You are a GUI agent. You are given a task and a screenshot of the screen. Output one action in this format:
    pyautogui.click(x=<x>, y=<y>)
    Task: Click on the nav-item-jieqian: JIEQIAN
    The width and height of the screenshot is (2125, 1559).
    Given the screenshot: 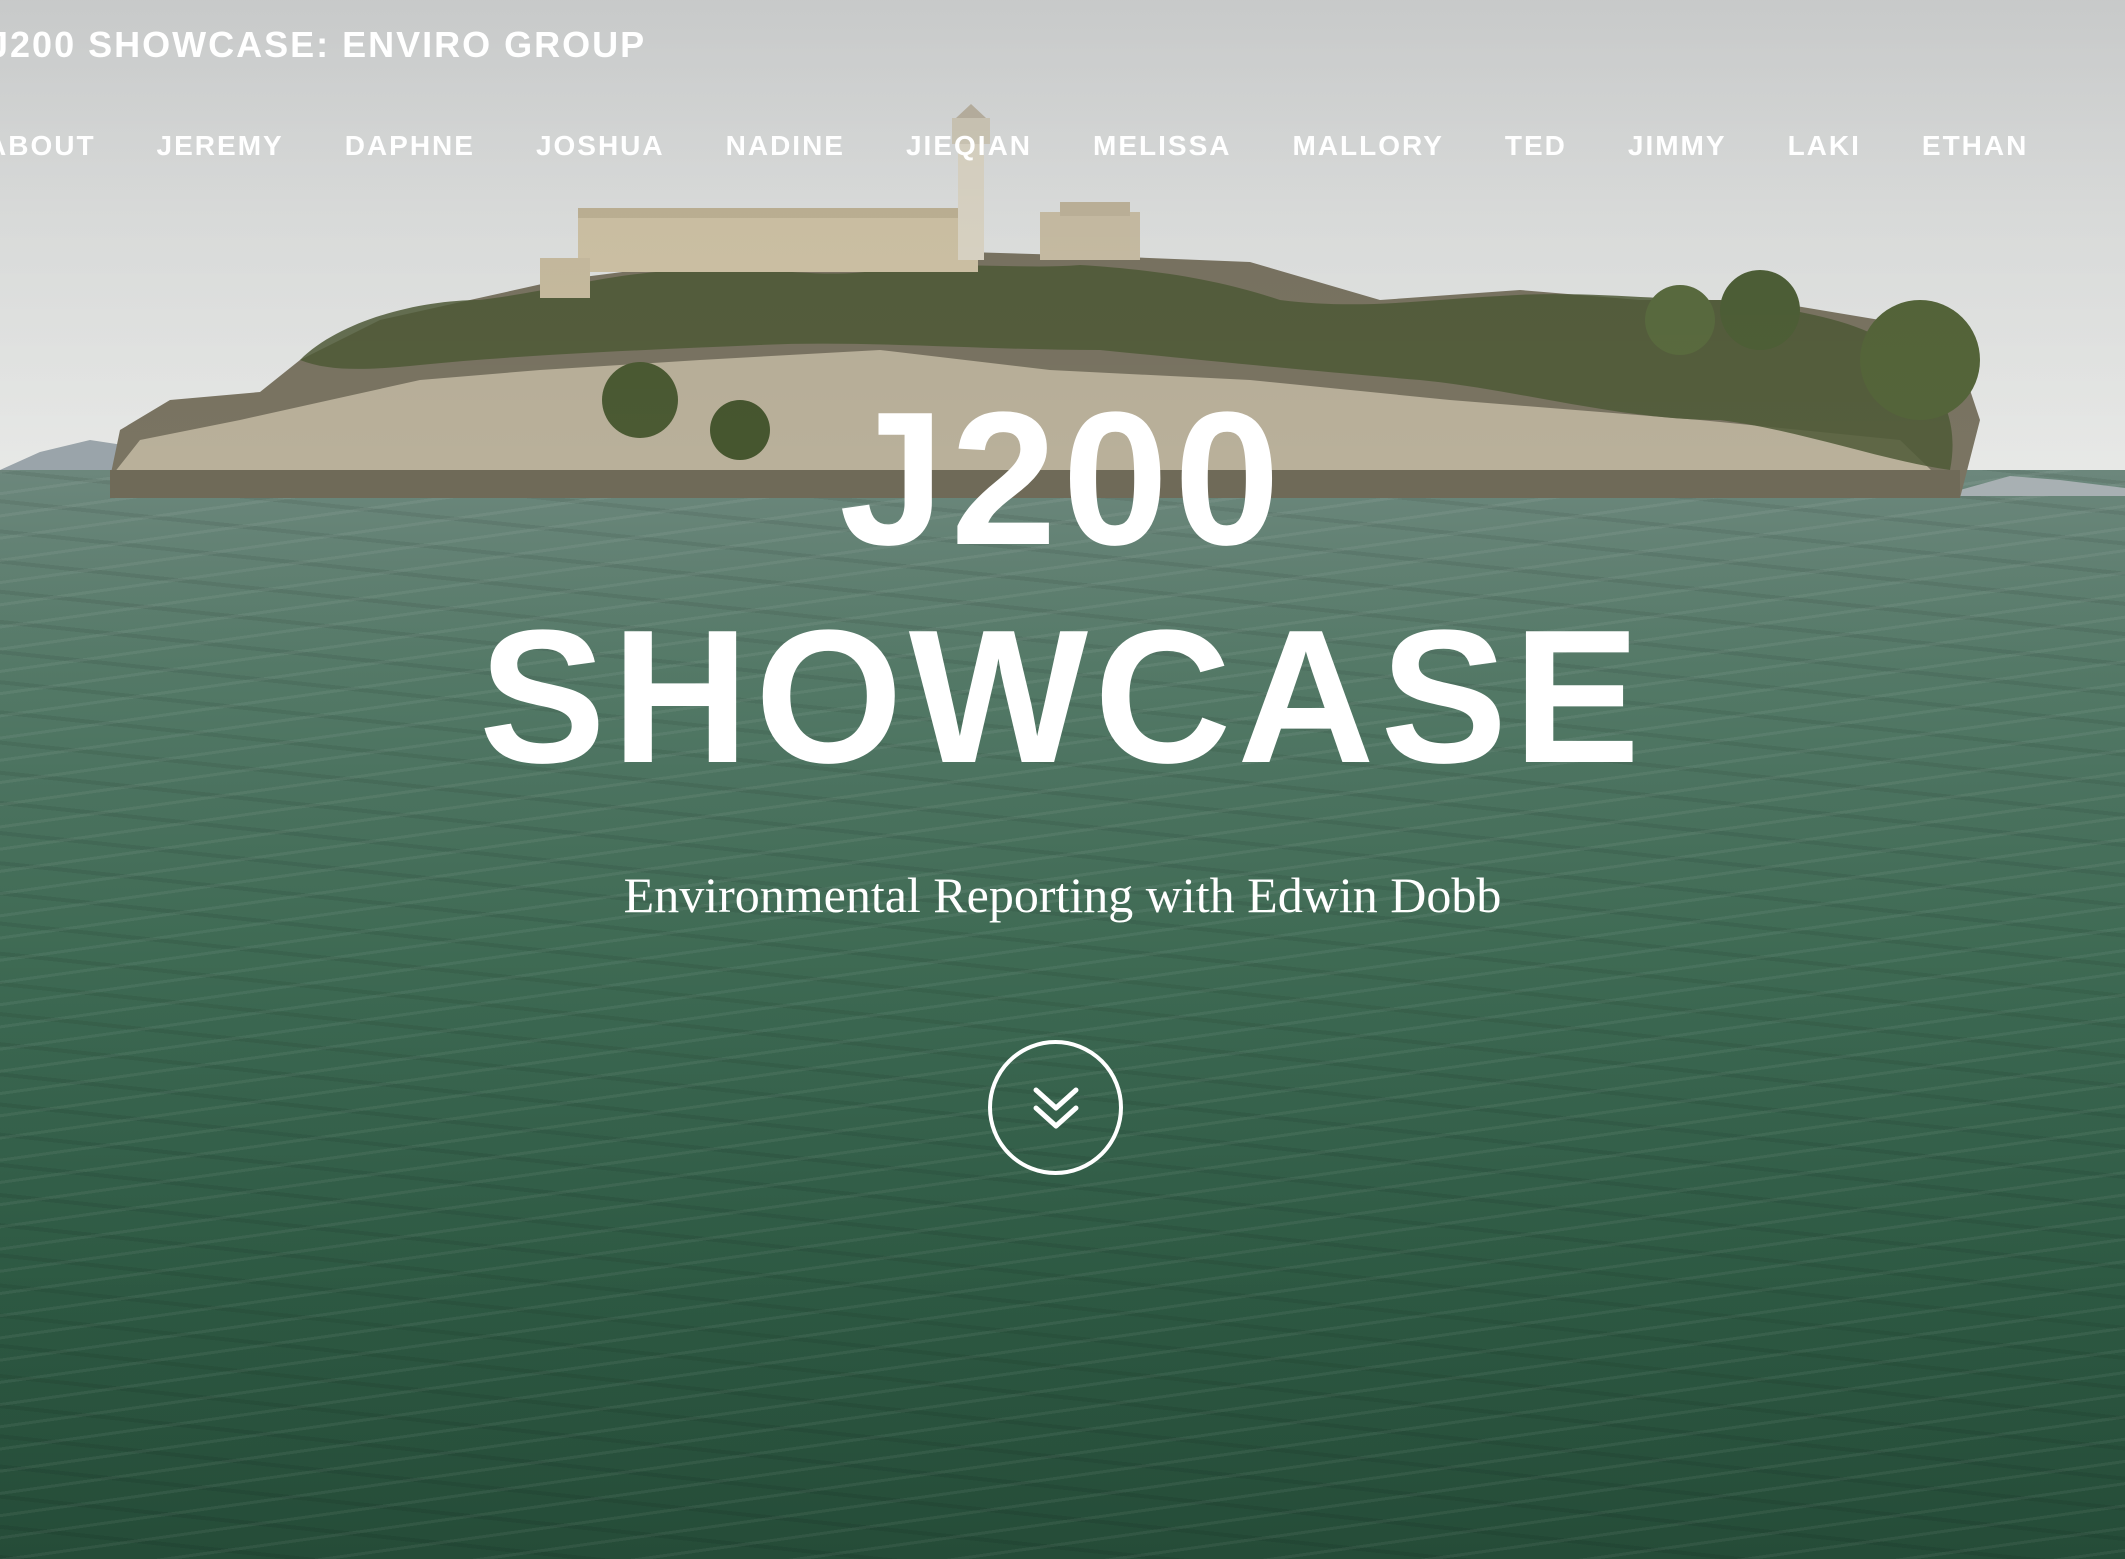 What is the action you would take?
    pyautogui.click(x=969, y=146)
    